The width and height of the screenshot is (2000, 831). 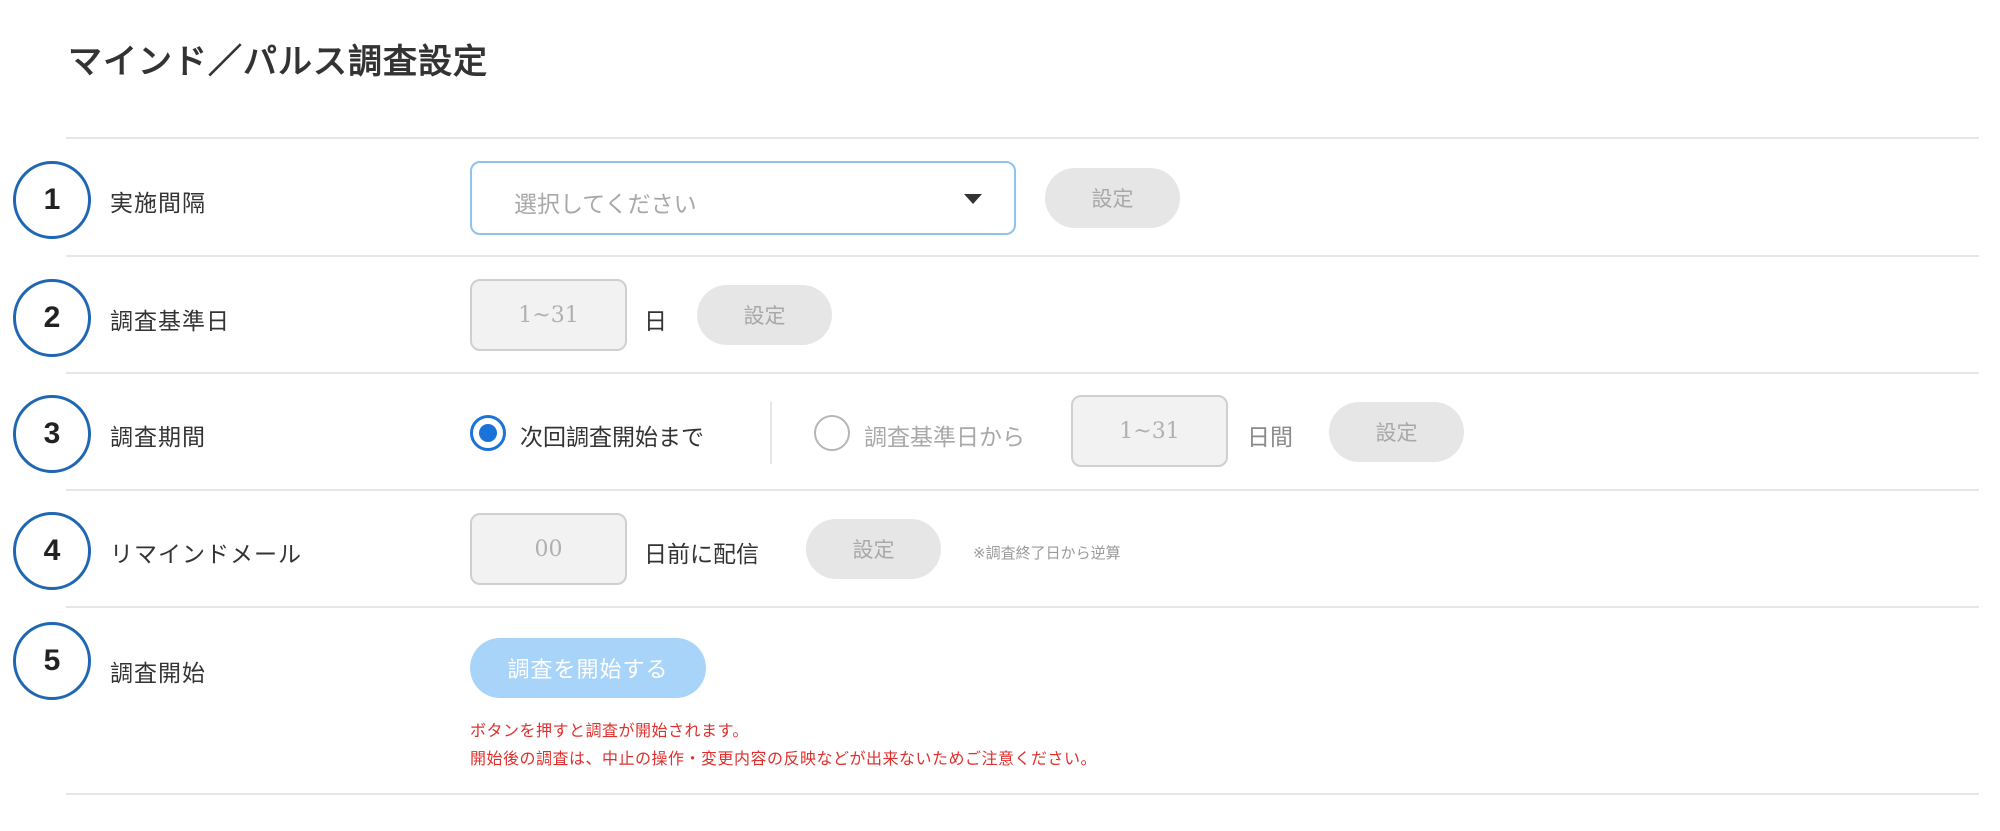 I want to click on step-number-3: 3, so click(x=52, y=434).